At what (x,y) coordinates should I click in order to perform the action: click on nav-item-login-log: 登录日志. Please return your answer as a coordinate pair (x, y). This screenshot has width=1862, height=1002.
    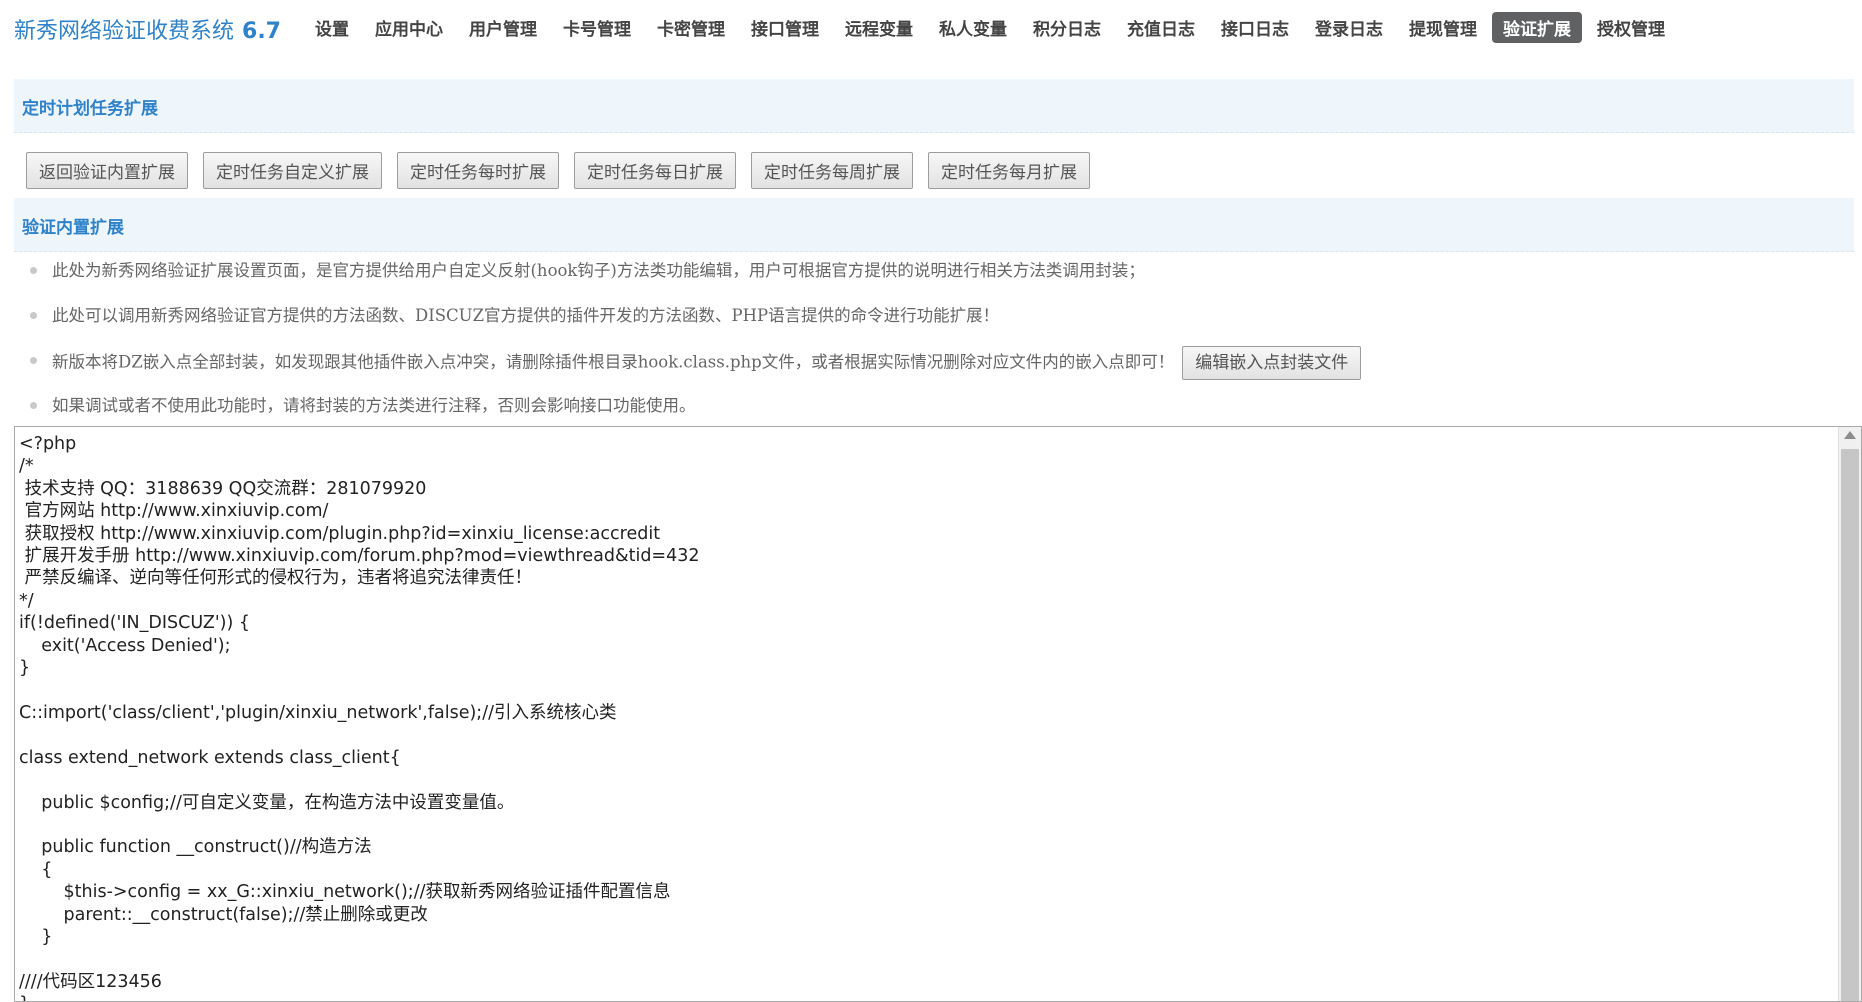
    Looking at the image, I should click on (1349, 27).